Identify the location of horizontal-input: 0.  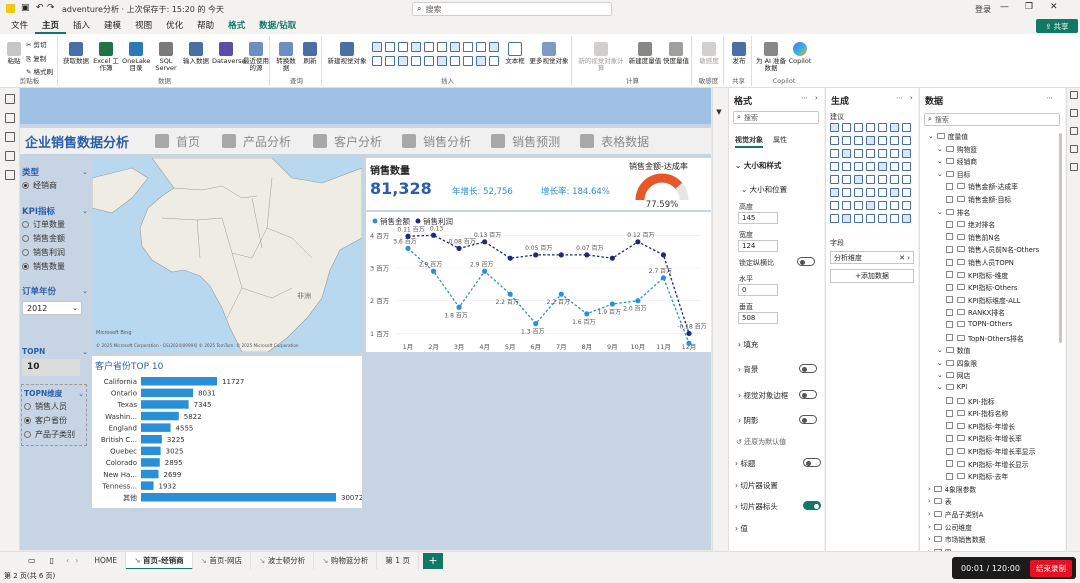
(758, 290).